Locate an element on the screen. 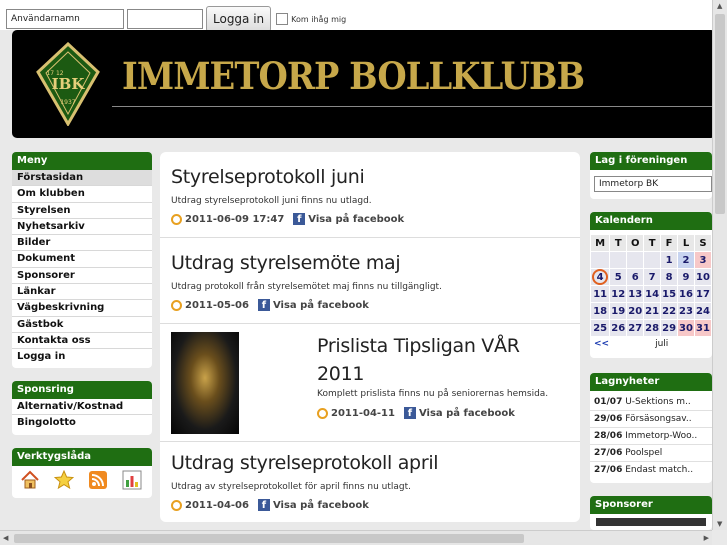 Image resolution: width=727 pixels, height=545 pixels. post-image is located at coordinates (205, 383).